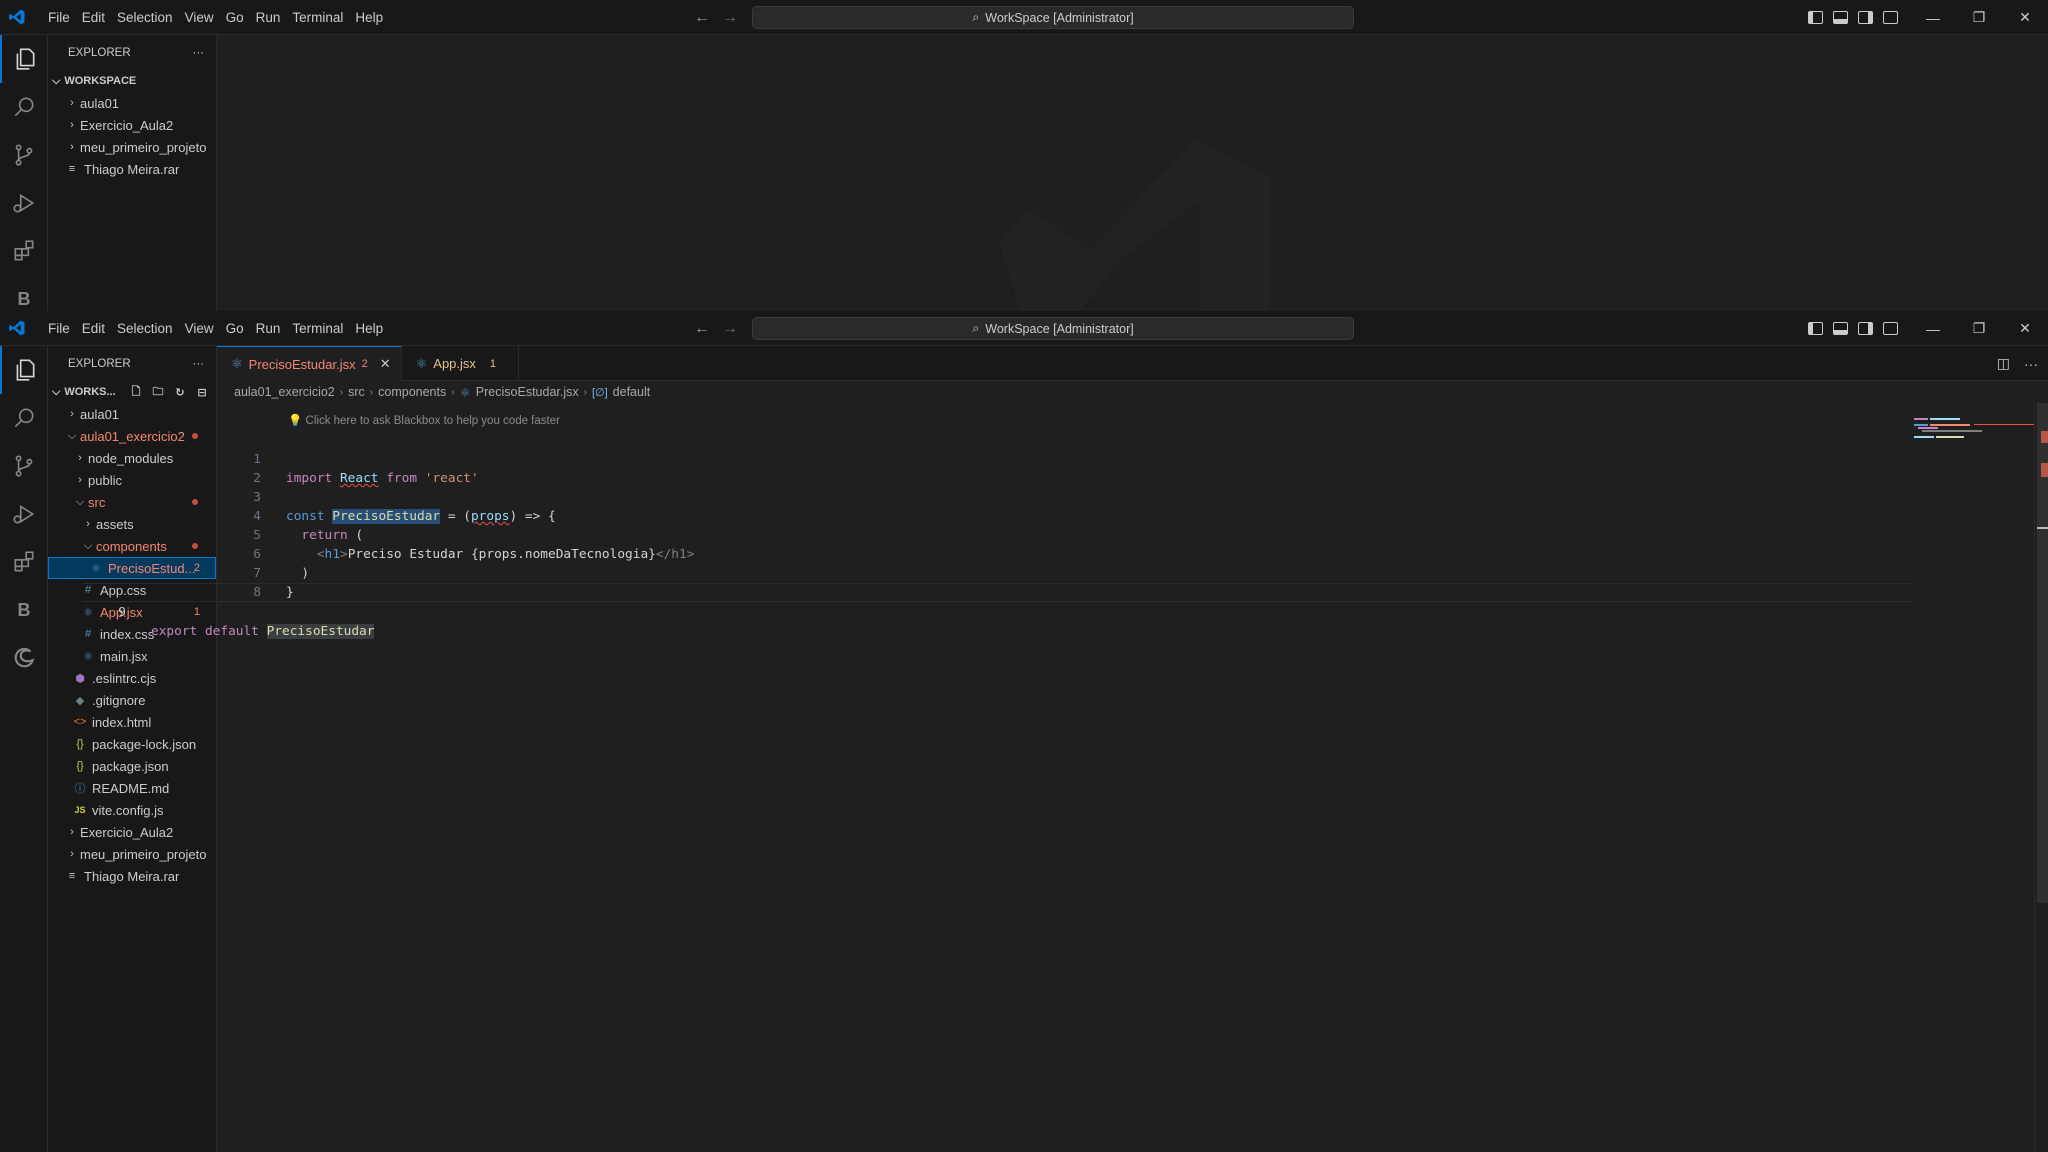  Describe the element at coordinates (461, 363) in the screenshot. I see `tab-app: ⚛ App.jsx 1` at that location.